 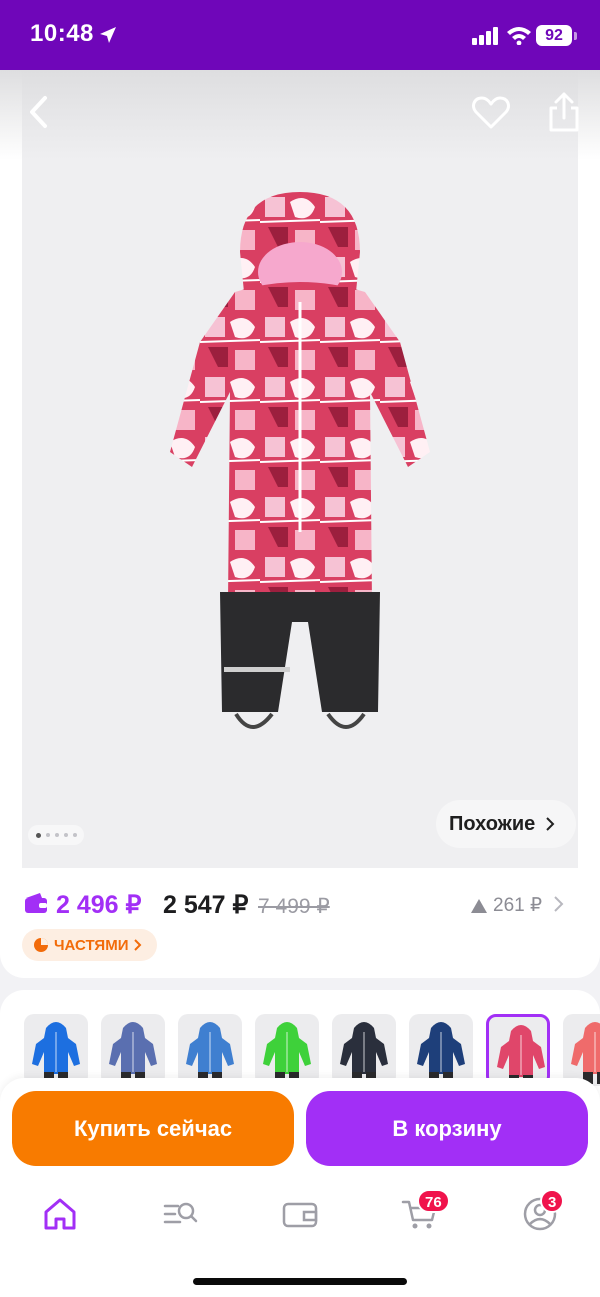 I want to click on pie-chart-icon, so click(x=41, y=945).